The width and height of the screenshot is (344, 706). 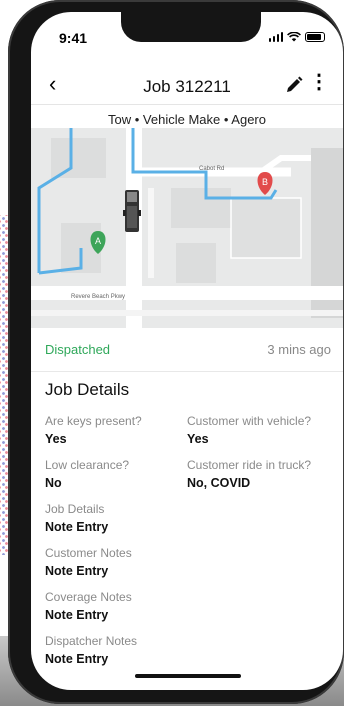 What do you see at coordinates (249, 421) in the screenshot?
I see `detail-label: Customer with vehicle?` at bounding box center [249, 421].